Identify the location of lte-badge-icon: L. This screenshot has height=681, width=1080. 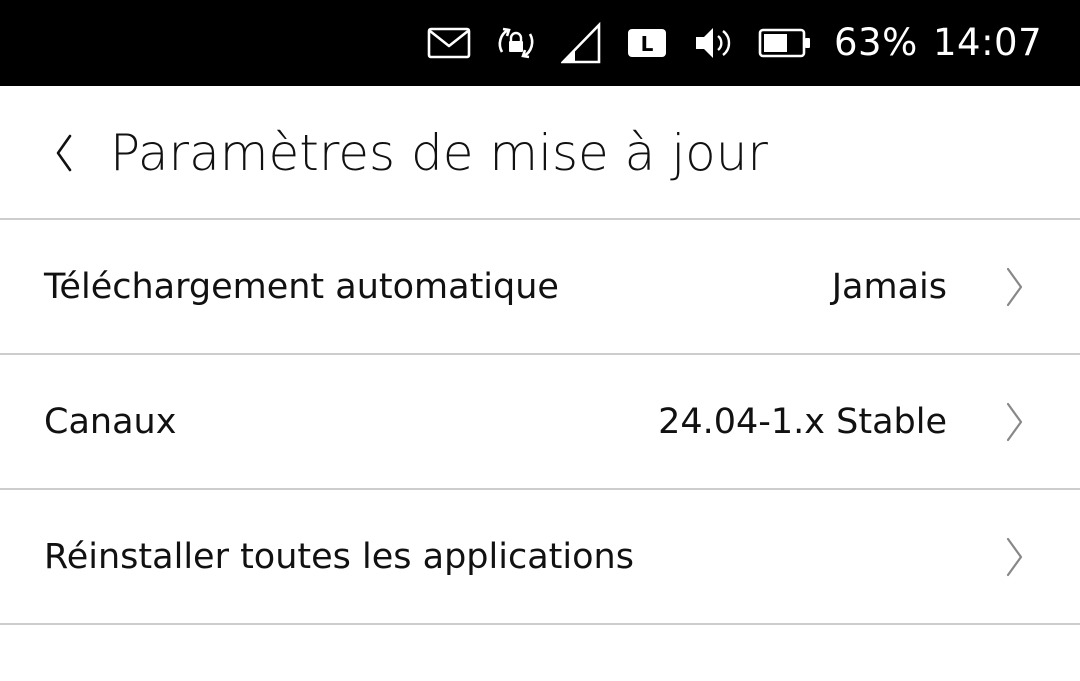
(647, 43).